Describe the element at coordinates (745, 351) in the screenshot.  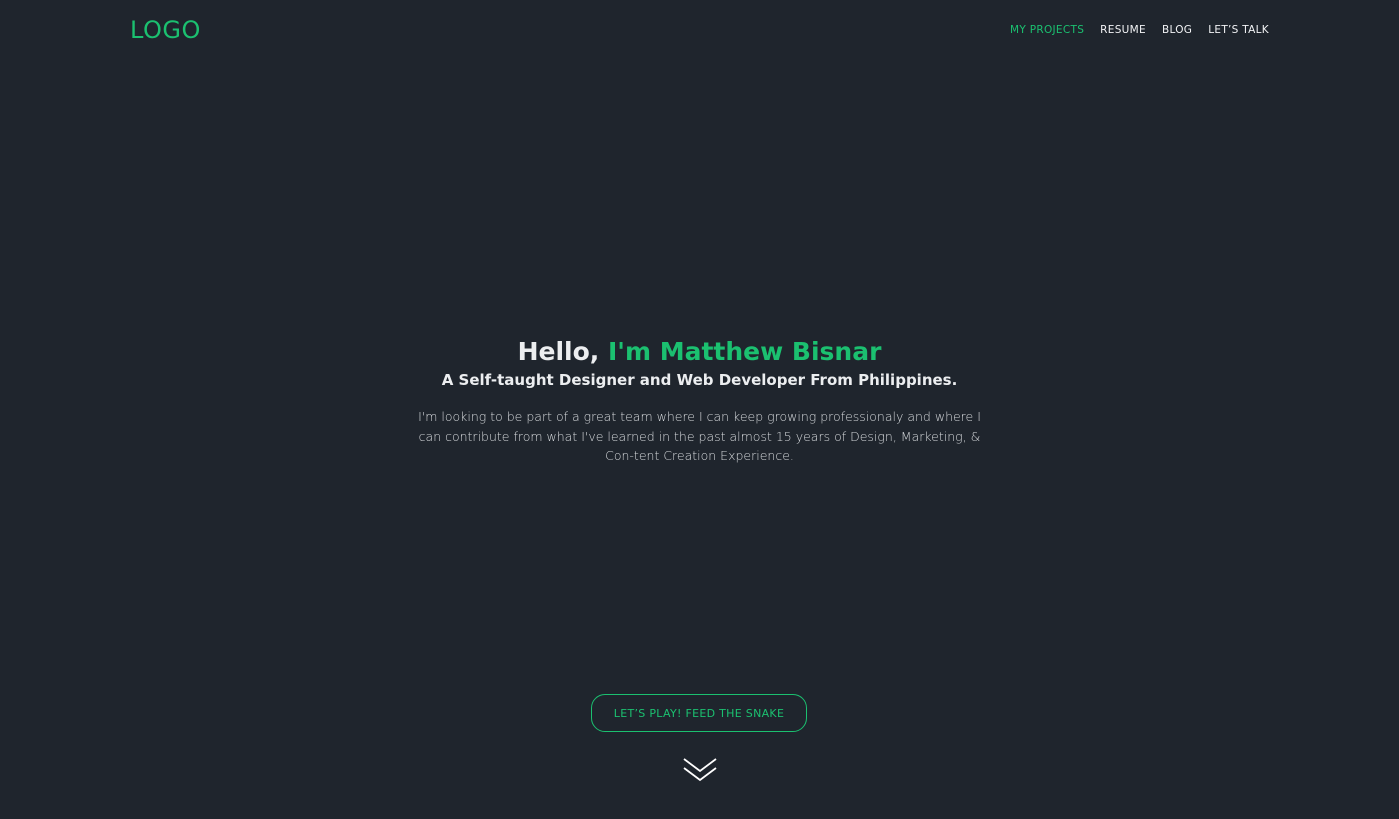
I see `hero-name: I'm Matthew Bisnar` at that location.